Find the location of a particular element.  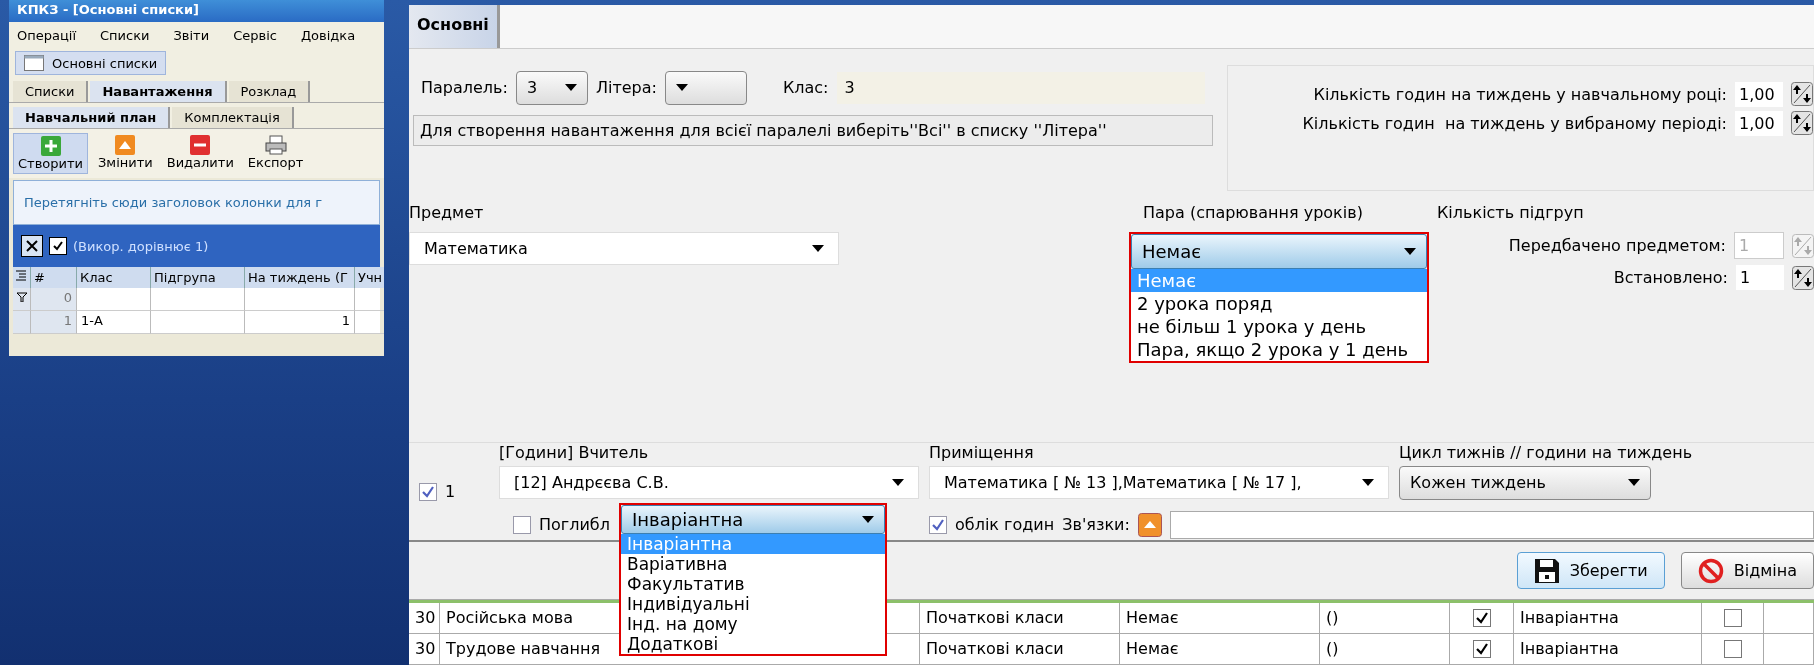

group-label: Кількість підгруп is located at coordinates (1511, 212).